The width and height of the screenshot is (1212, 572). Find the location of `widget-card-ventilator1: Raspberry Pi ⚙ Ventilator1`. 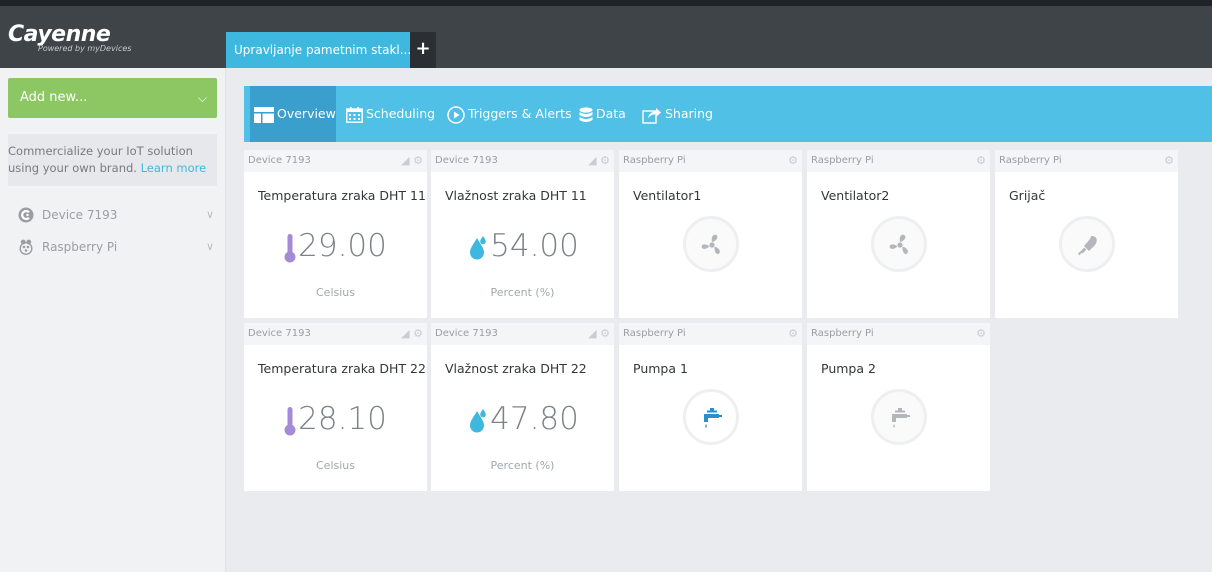

widget-card-ventilator1: Raspberry Pi ⚙ Ventilator1 is located at coordinates (710, 234).